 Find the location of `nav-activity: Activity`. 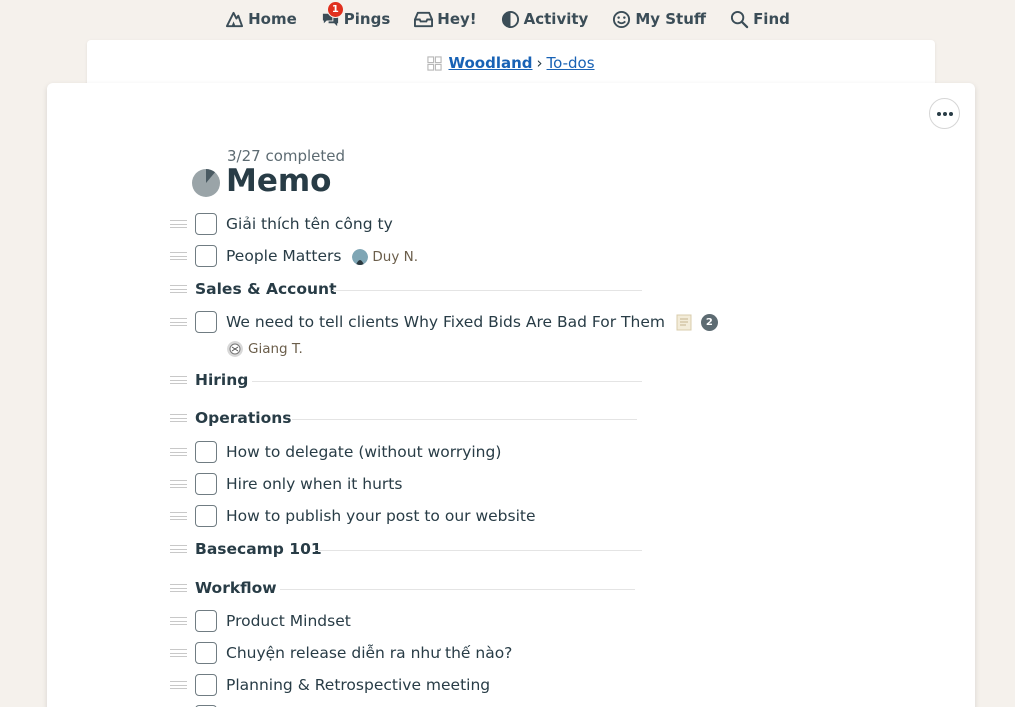

nav-activity: Activity is located at coordinates (545, 19).